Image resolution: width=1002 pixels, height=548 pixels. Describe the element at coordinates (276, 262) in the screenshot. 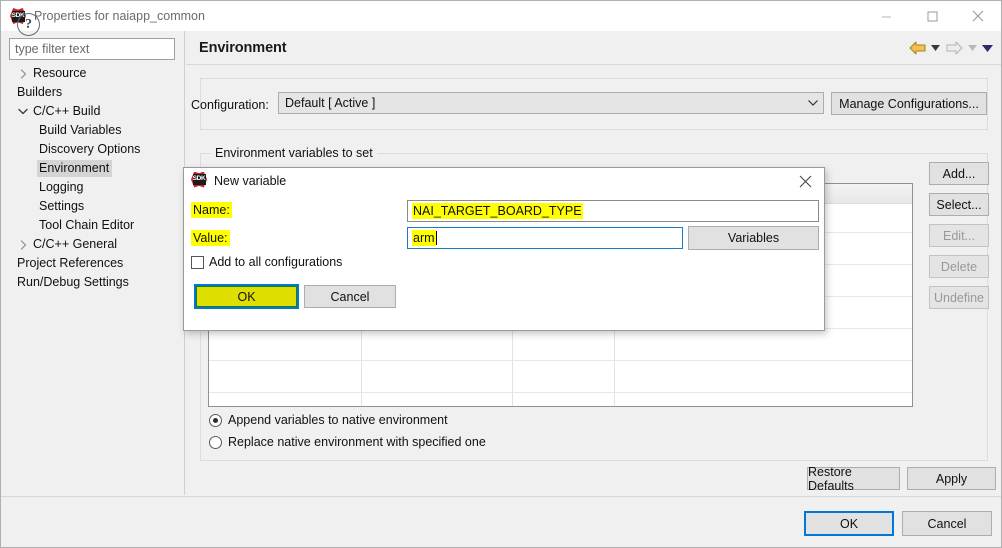

I see `add-to-all-configurations-label: Add to all configurations` at that location.